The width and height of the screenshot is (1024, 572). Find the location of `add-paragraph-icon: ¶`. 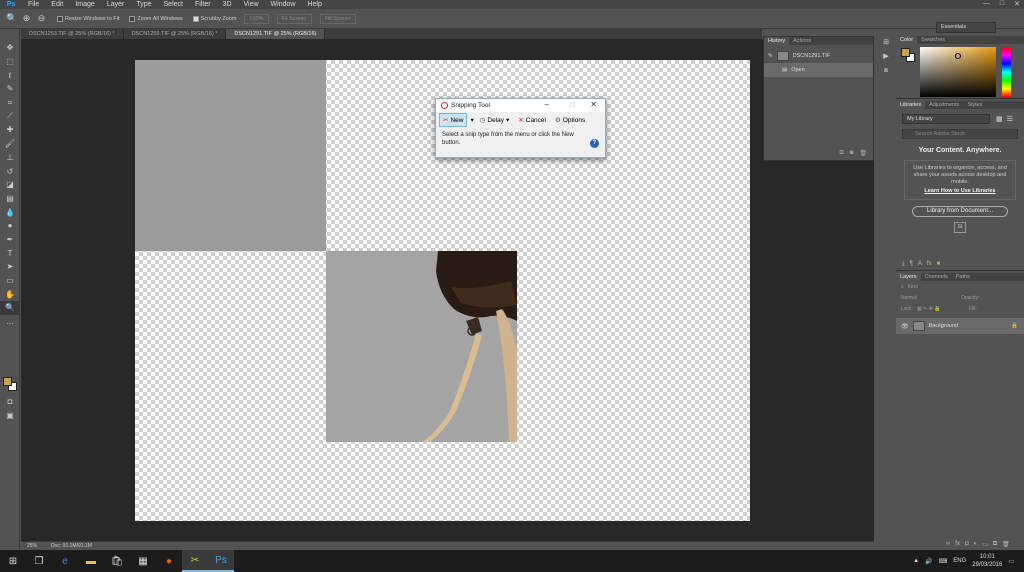

add-paragraph-icon: ¶ is located at coordinates (911, 264).